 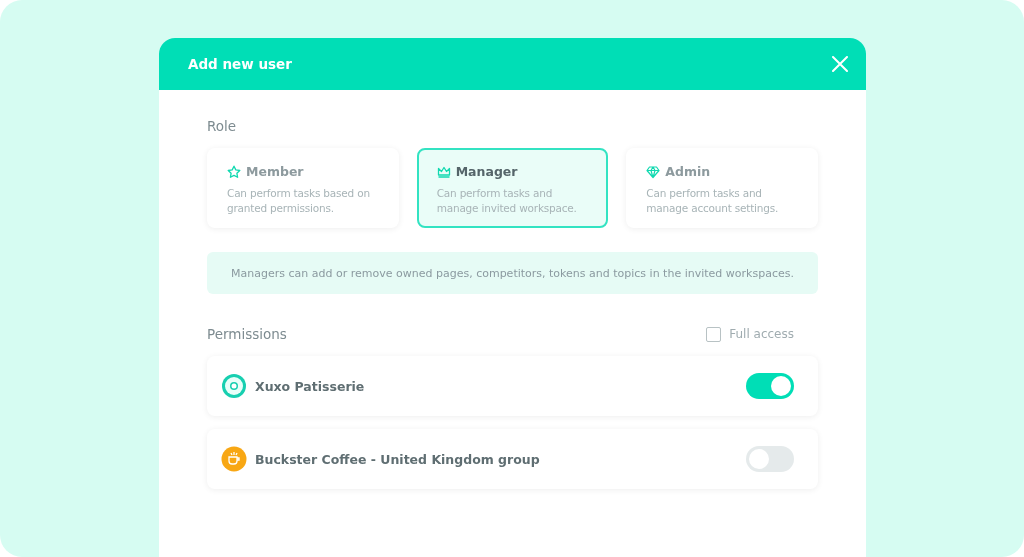 What do you see at coordinates (234, 386) in the screenshot?
I see `donut-avatar-icon` at bounding box center [234, 386].